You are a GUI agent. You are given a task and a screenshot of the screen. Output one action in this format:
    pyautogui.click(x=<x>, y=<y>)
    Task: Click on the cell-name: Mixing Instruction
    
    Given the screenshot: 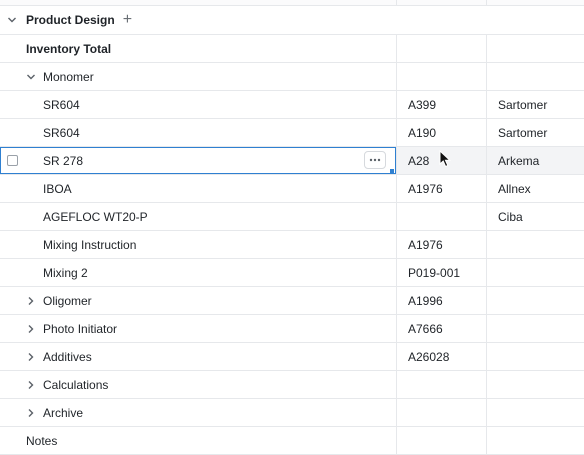 What is the action you would take?
    pyautogui.click(x=198, y=244)
    